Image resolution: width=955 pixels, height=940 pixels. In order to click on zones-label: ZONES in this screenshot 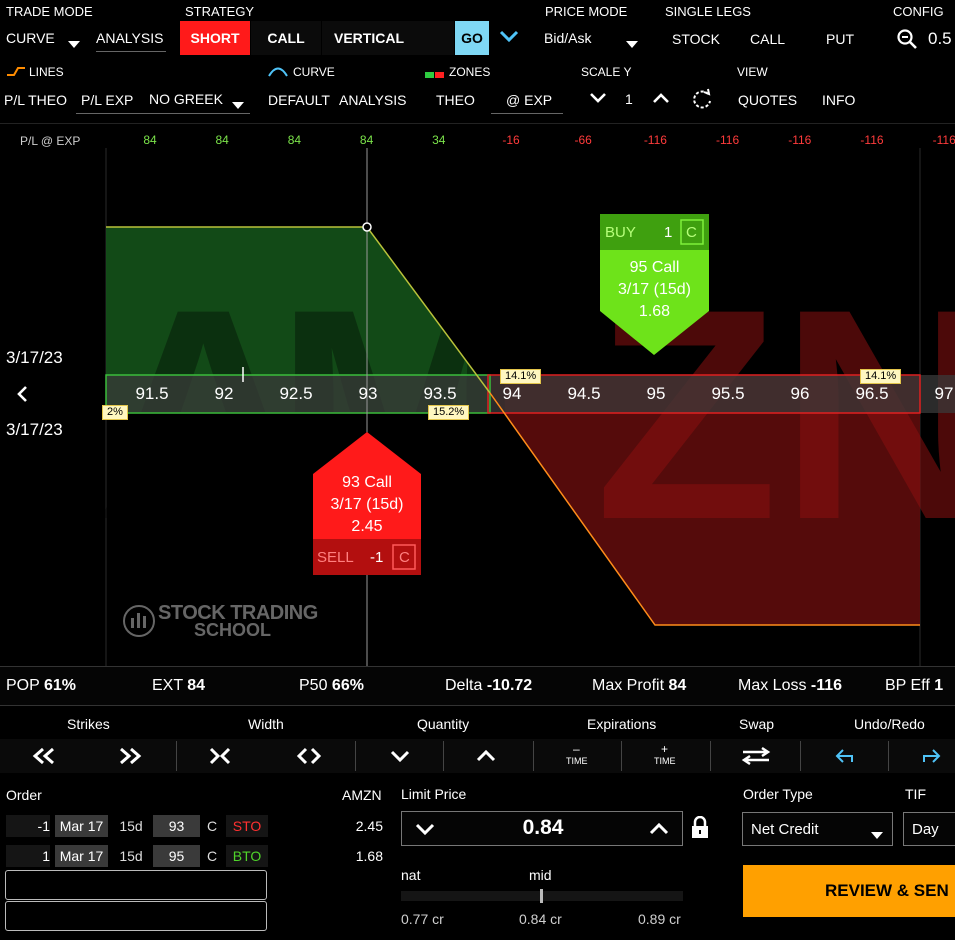, I will do `click(470, 72)`.